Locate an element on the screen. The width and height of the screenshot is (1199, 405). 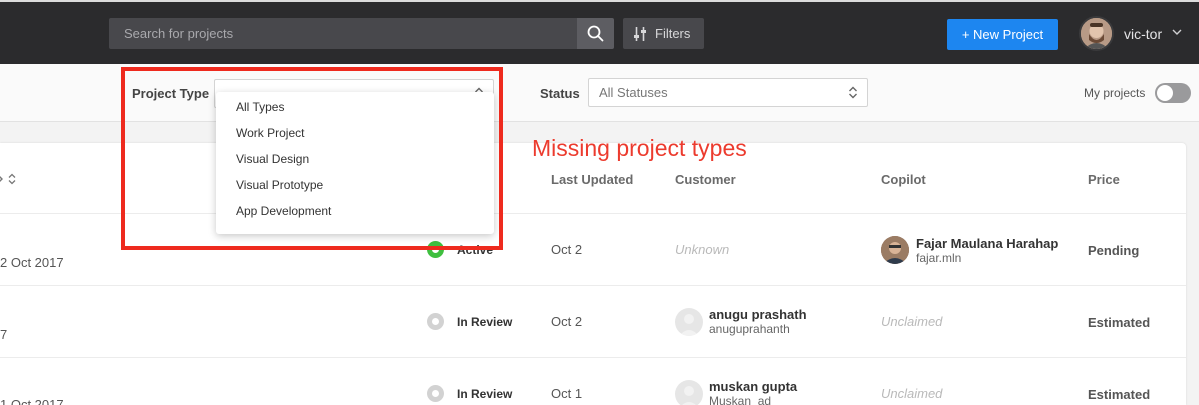
username: vic-tor is located at coordinates (1143, 34).